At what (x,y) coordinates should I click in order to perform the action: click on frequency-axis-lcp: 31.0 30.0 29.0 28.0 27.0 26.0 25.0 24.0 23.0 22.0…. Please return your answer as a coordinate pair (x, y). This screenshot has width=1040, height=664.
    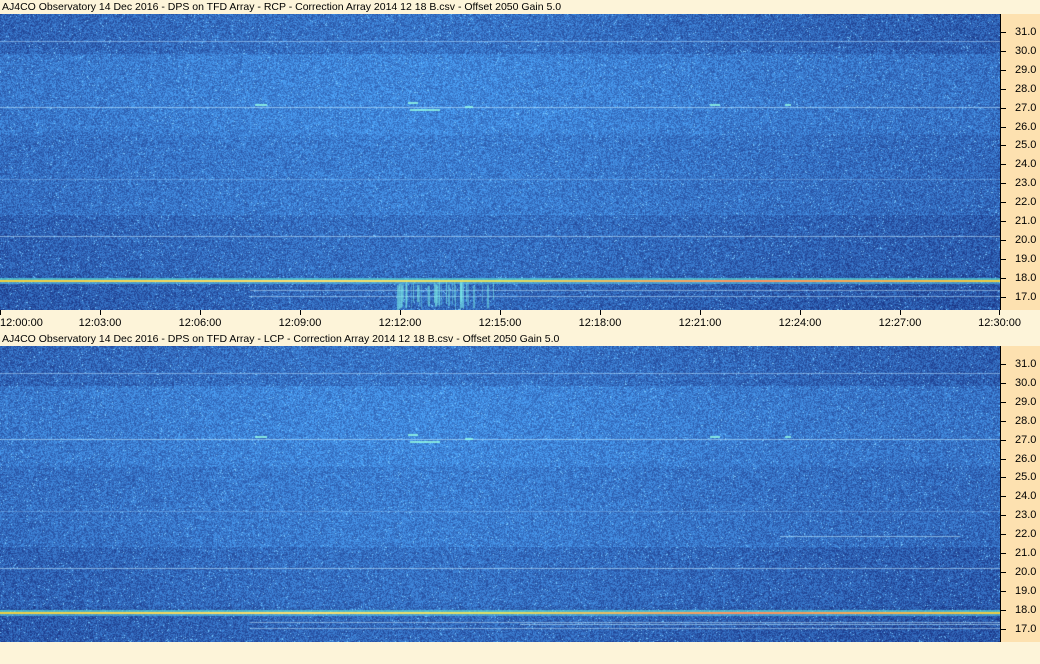
    Looking at the image, I should click on (1020, 494).